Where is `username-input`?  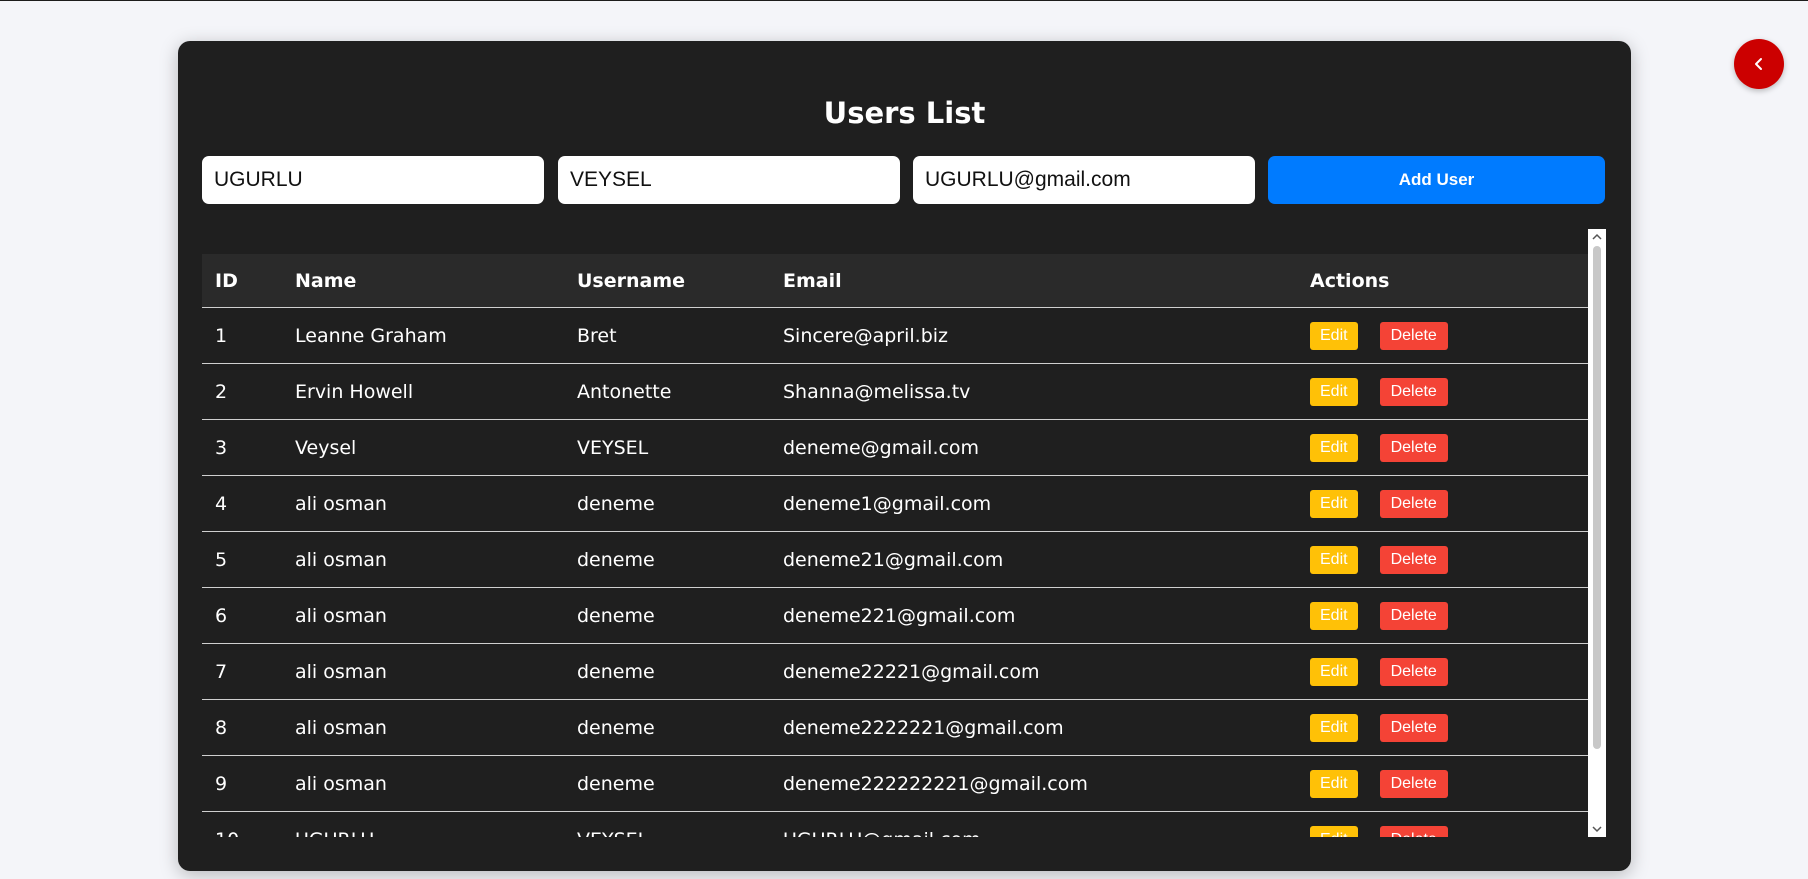
username-input is located at coordinates (729, 180).